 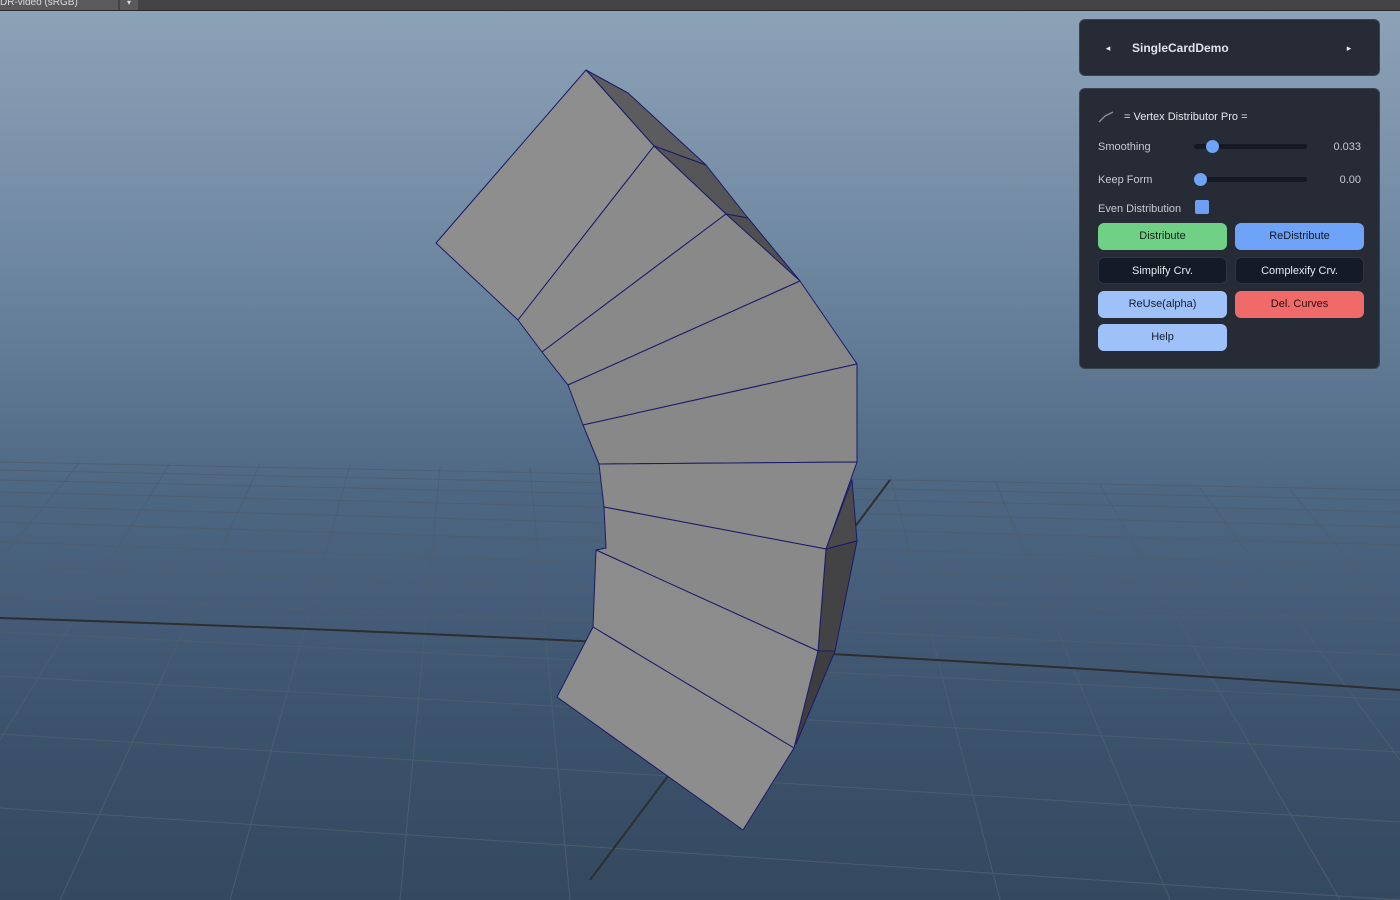 I want to click on smoothing-slider, so click(x=1250, y=146).